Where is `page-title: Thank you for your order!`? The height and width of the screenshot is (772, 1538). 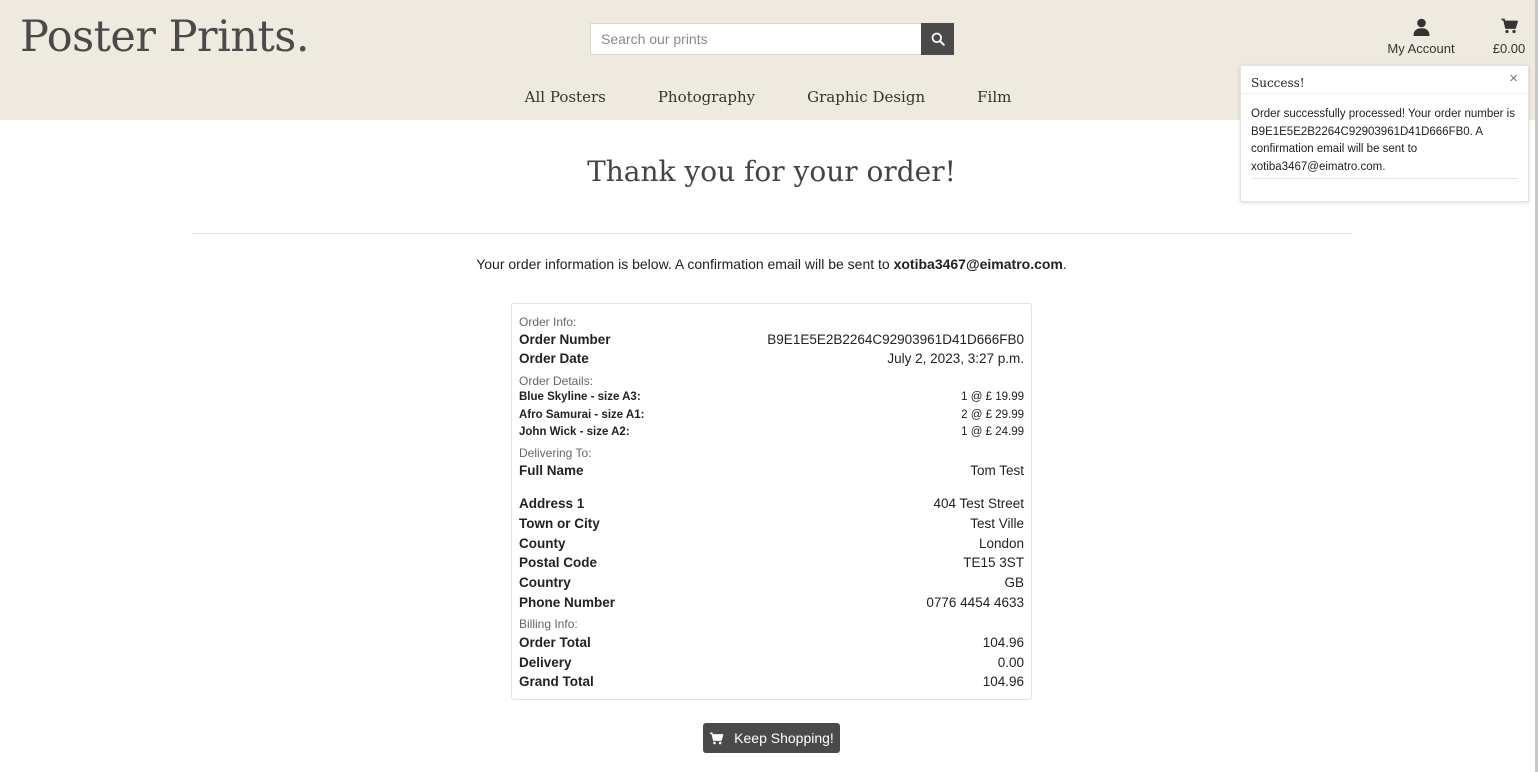 page-title: Thank you for your order! is located at coordinates (771, 171).